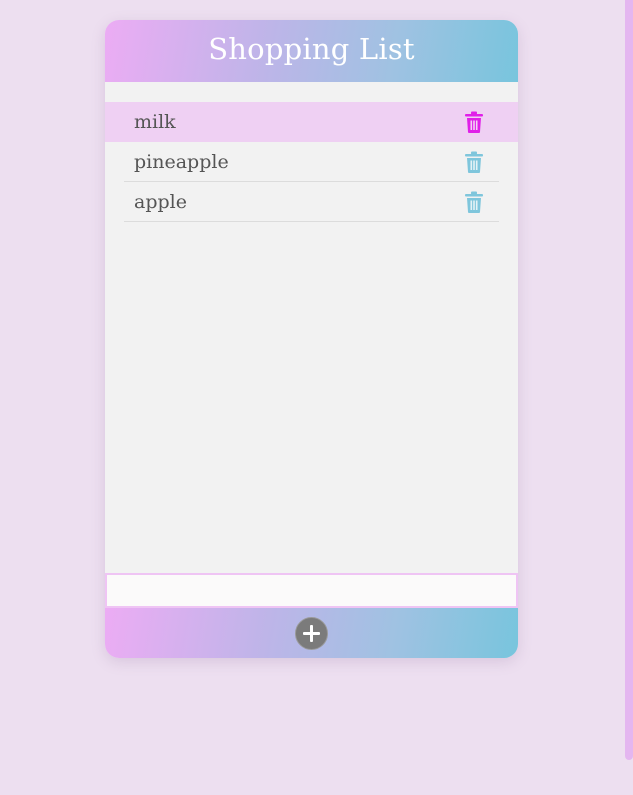 The height and width of the screenshot is (795, 633). I want to click on page-title: Shopping List, so click(311, 49).